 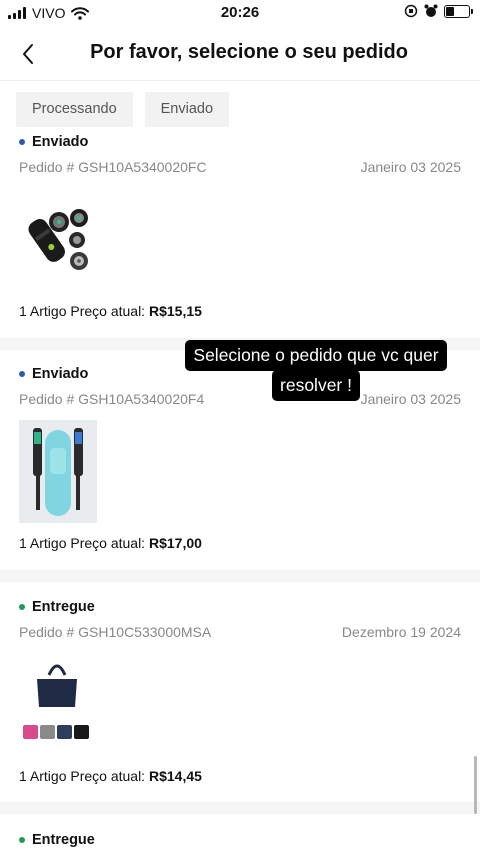 What do you see at coordinates (113, 167) in the screenshot?
I see `order-id: Pedido # GSH10A5340020FC` at bounding box center [113, 167].